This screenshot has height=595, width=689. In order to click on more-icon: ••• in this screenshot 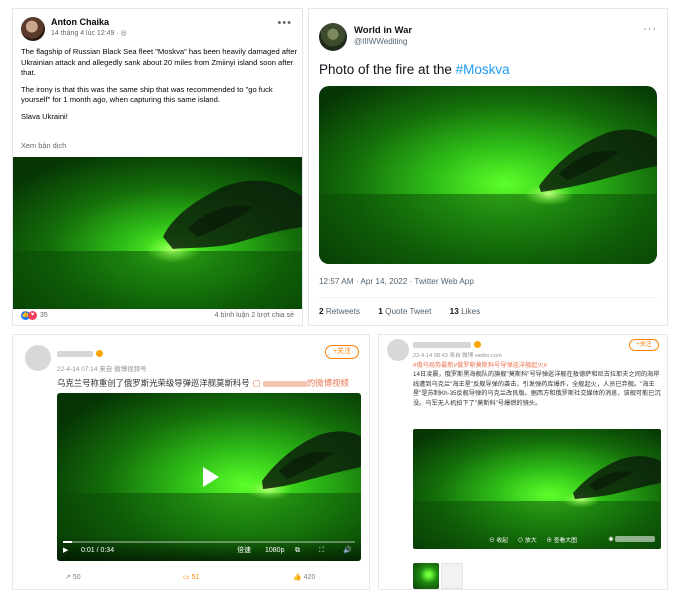, I will do `click(284, 23)`.